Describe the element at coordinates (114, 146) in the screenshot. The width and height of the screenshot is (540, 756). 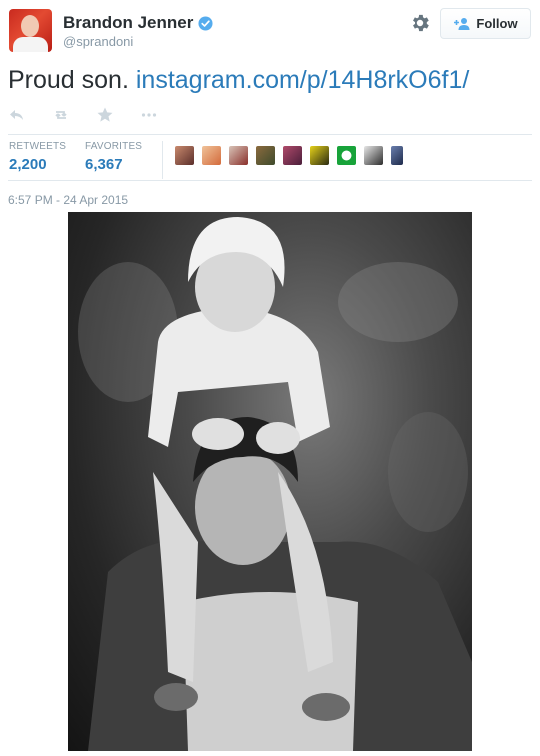
I see `favorites-label: FAVORITES` at that location.